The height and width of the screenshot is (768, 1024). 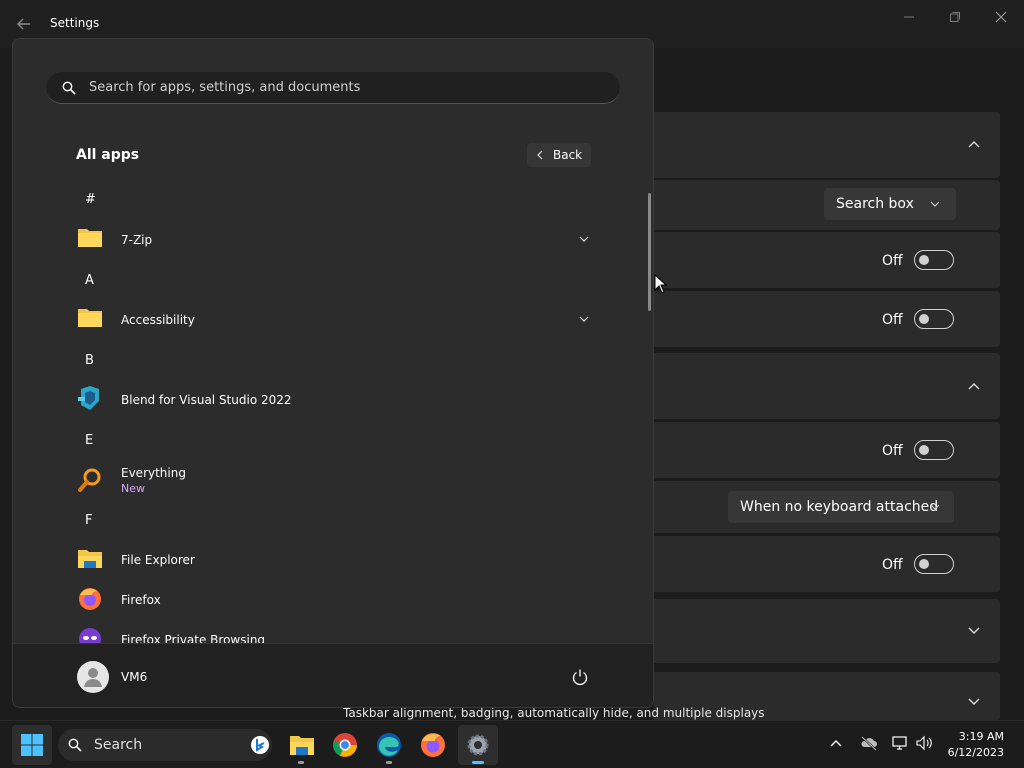 I want to click on close-button, so click(x=1001, y=17).